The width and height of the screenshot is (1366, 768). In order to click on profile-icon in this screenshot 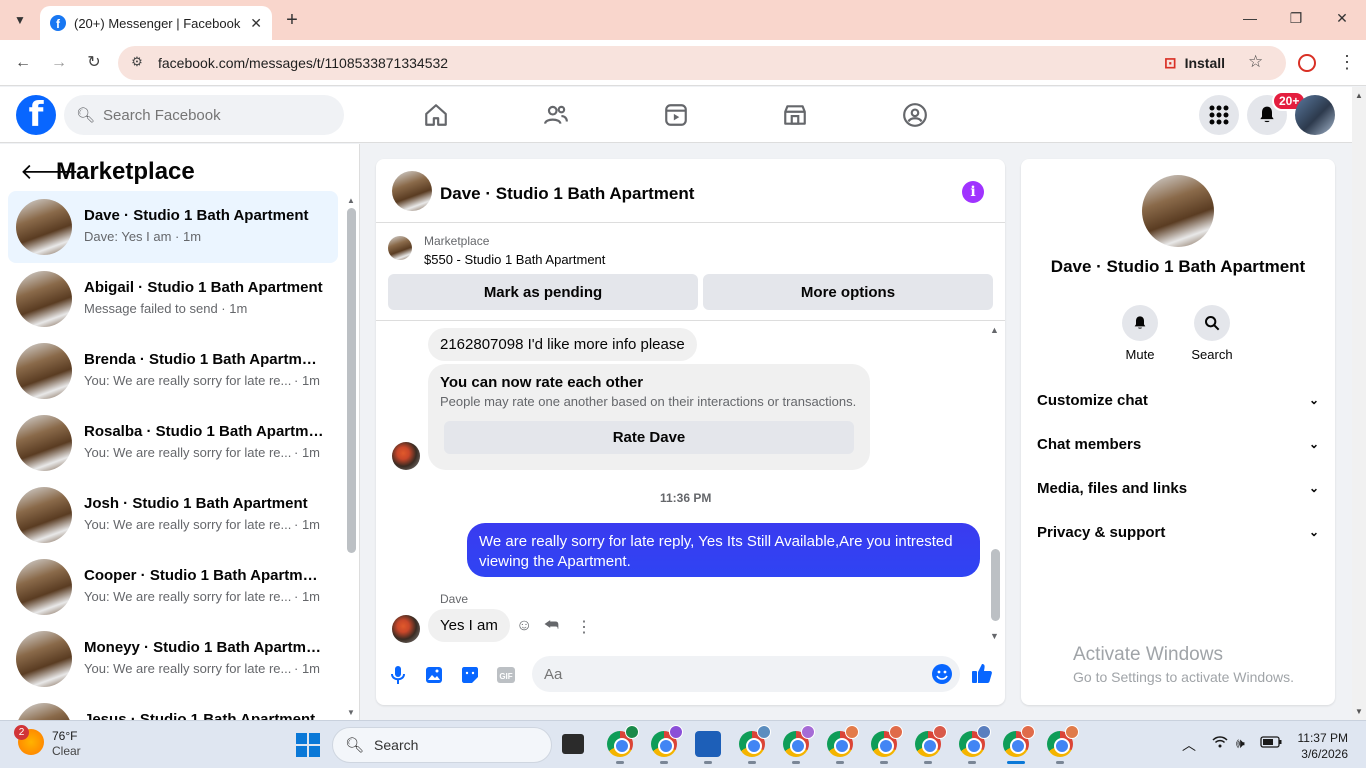, I will do `click(1307, 63)`.